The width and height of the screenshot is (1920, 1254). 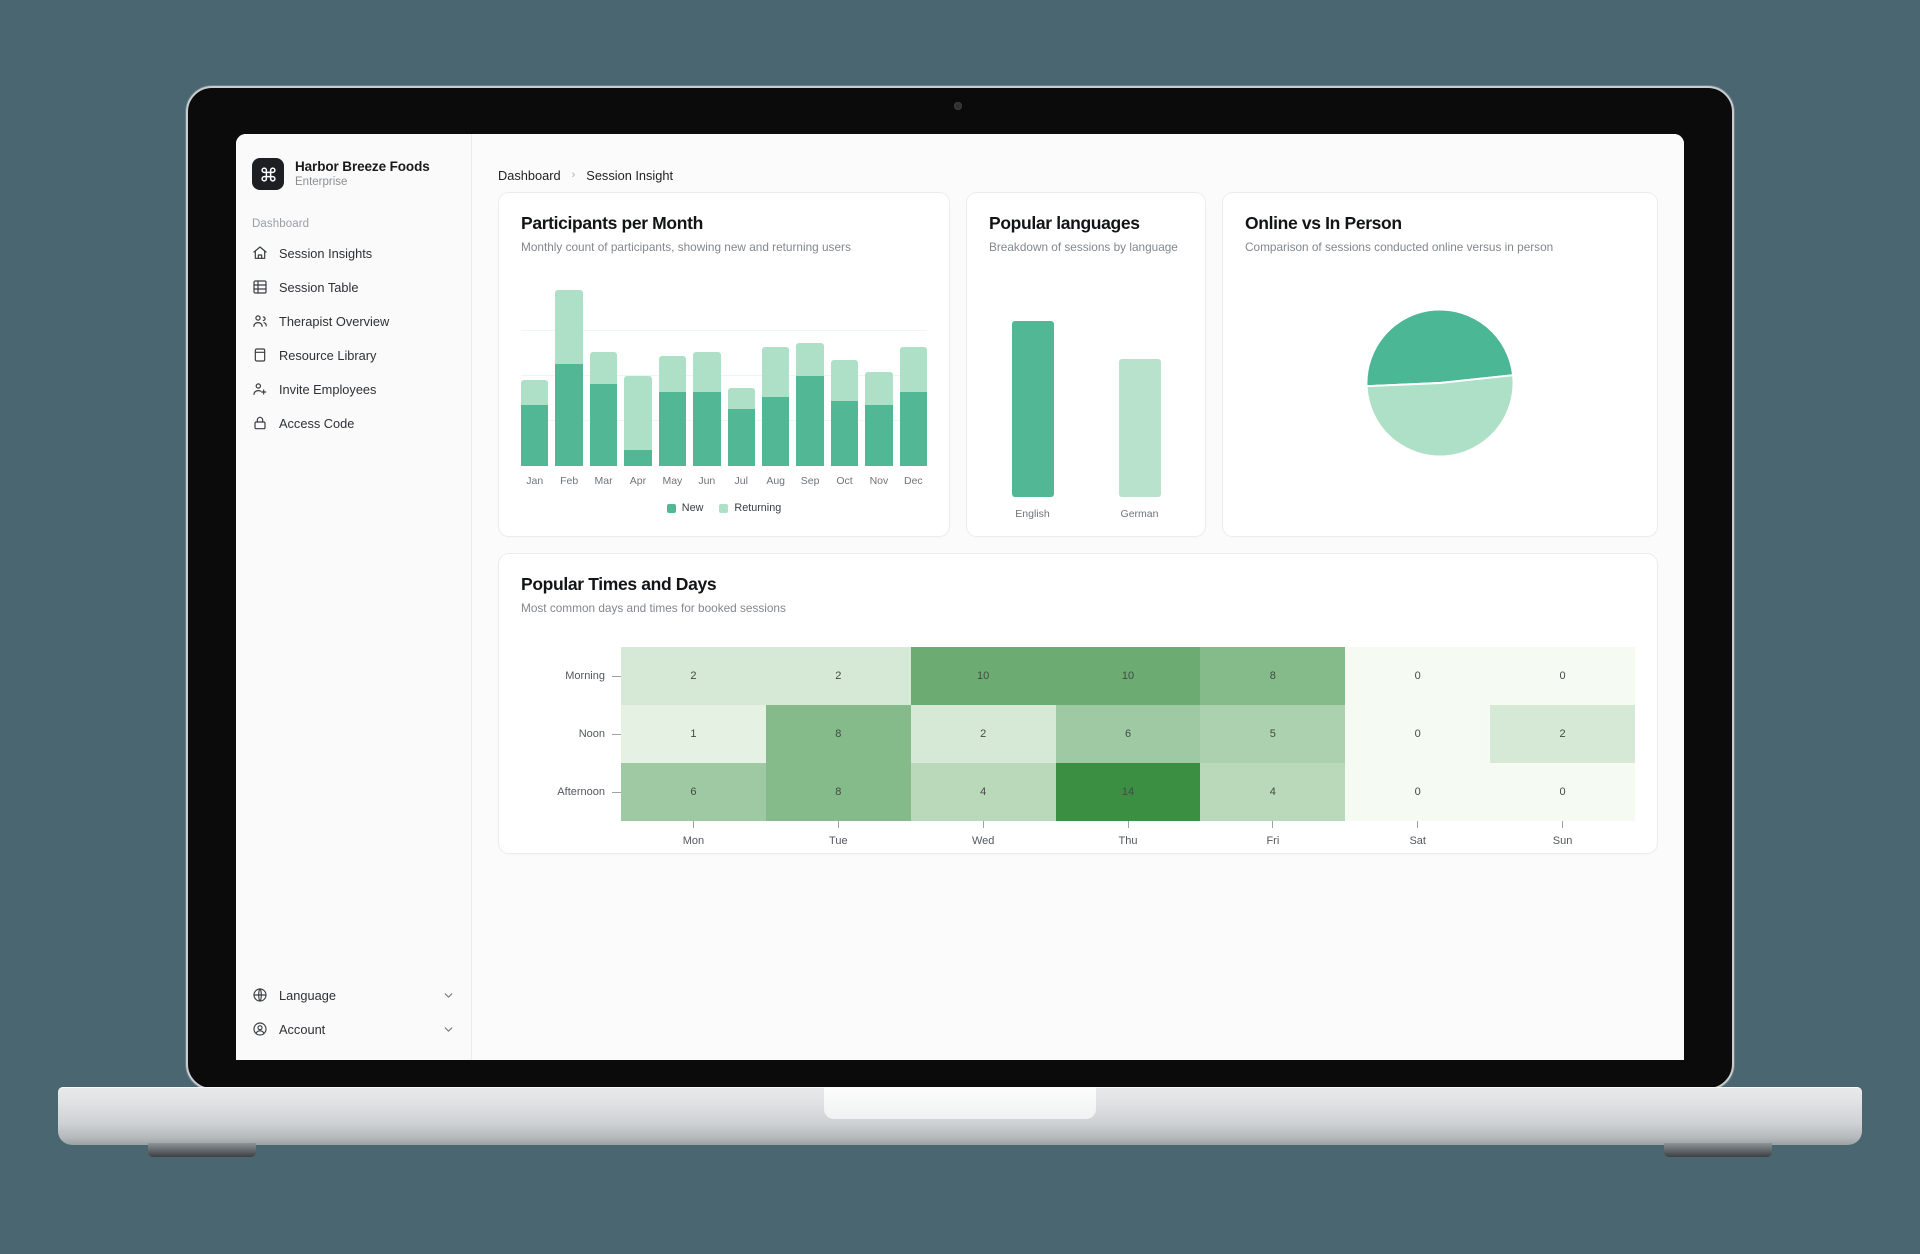 I want to click on participants-x-axis-labels: Jan Feb Mar Apr May Jun Jul Aug Sep Oct Nov Dec, so click(x=724, y=481).